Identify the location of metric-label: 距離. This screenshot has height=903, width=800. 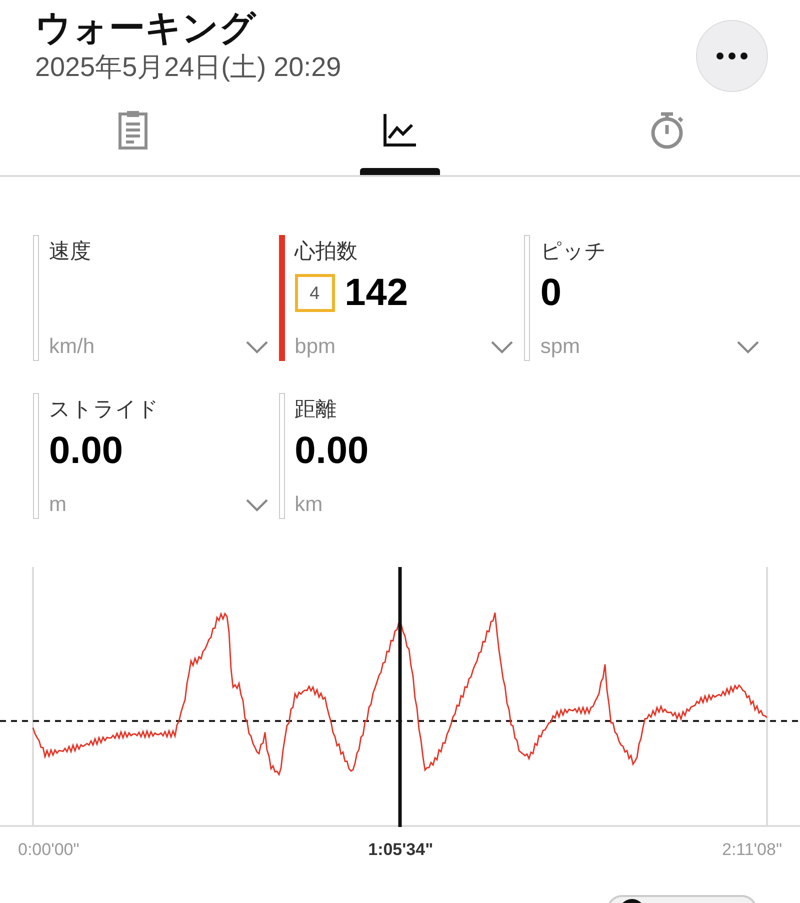
(316, 410).